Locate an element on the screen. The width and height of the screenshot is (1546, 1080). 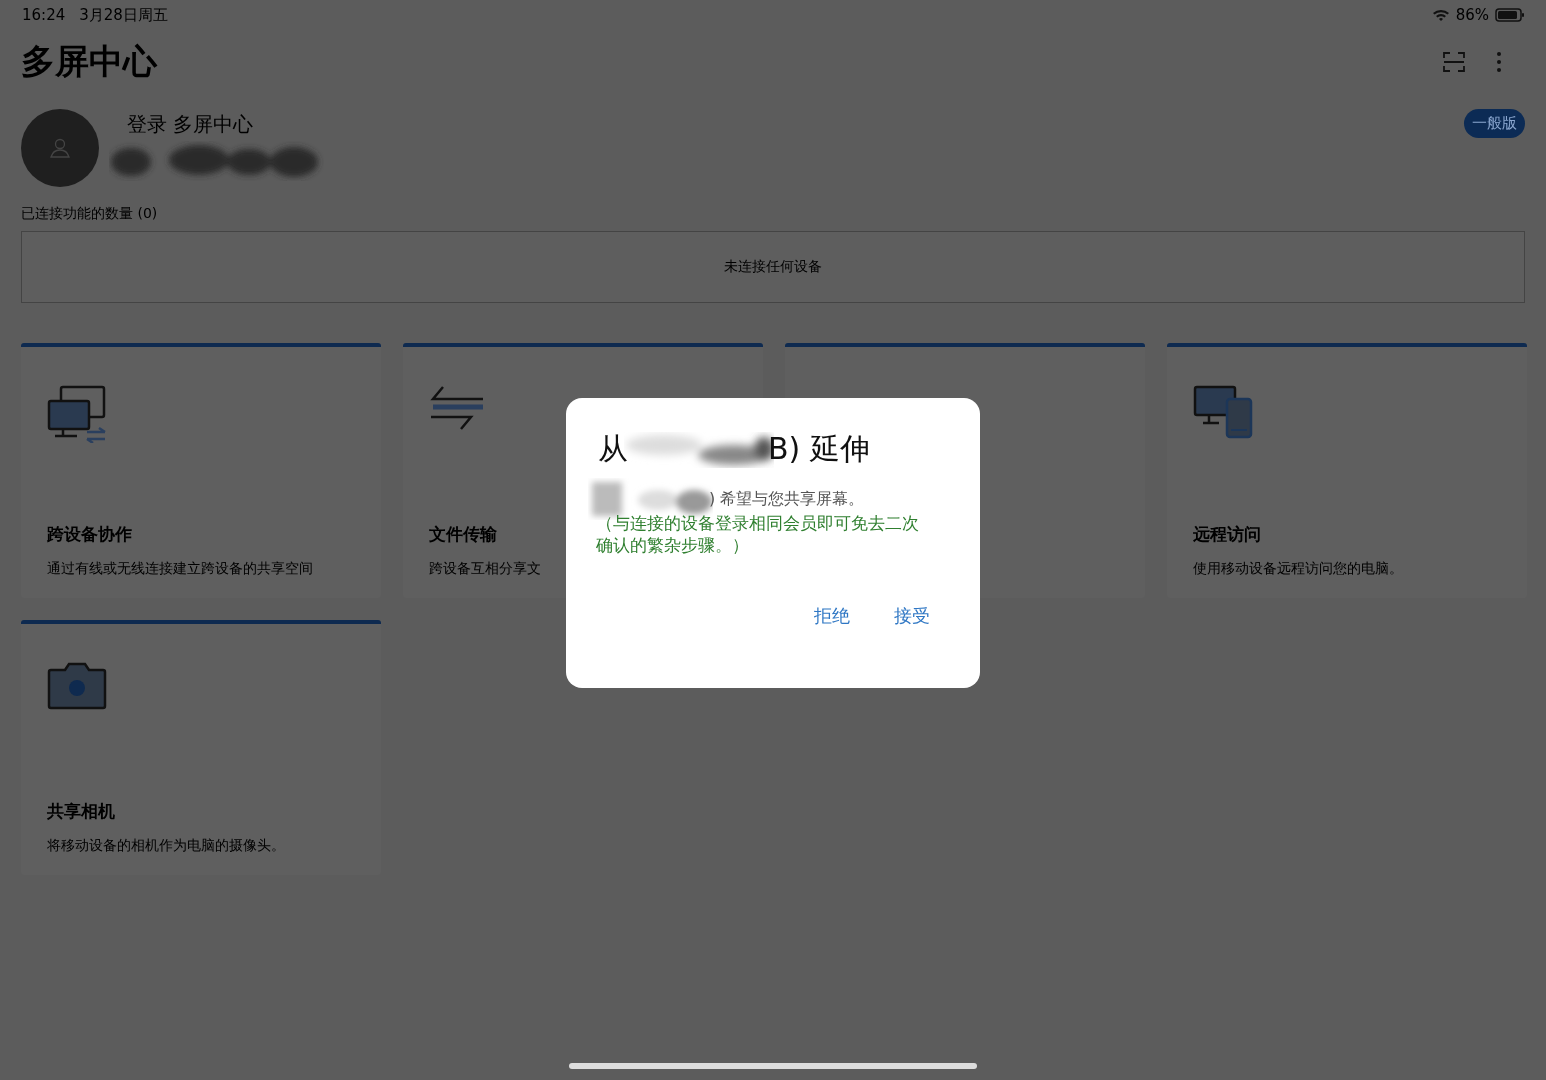
edition-badge: 一般版 is located at coordinates (1494, 123).